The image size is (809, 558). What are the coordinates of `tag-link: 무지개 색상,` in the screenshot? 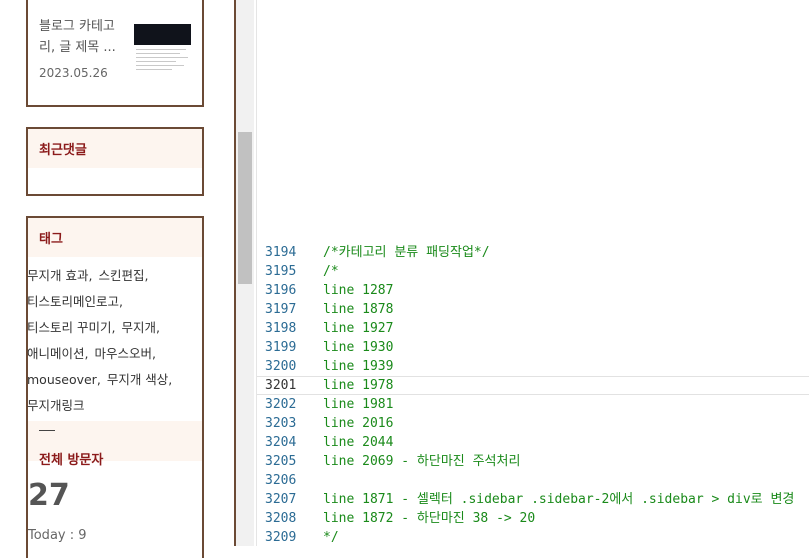 It's located at (139, 379).